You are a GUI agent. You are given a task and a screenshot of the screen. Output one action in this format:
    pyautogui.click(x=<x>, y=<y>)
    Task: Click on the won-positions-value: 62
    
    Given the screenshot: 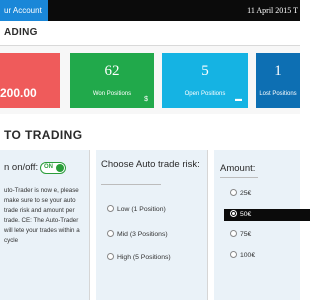 What is the action you would take?
    pyautogui.click(x=112, y=71)
    